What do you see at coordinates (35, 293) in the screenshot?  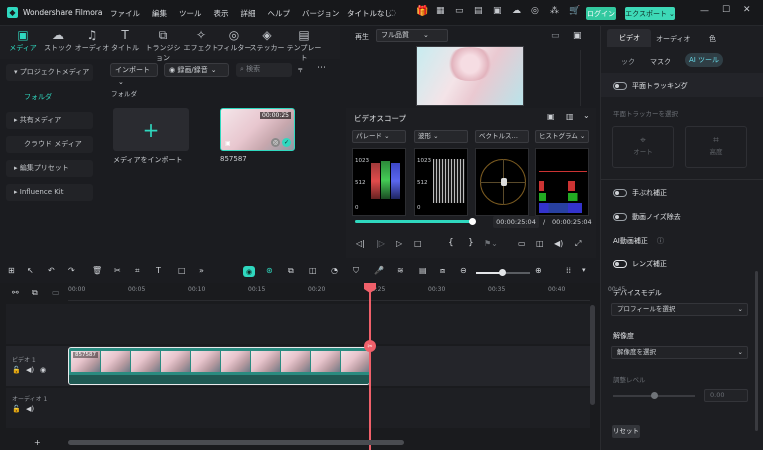 I see `add-track-icon: ⧉` at bounding box center [35, 293].